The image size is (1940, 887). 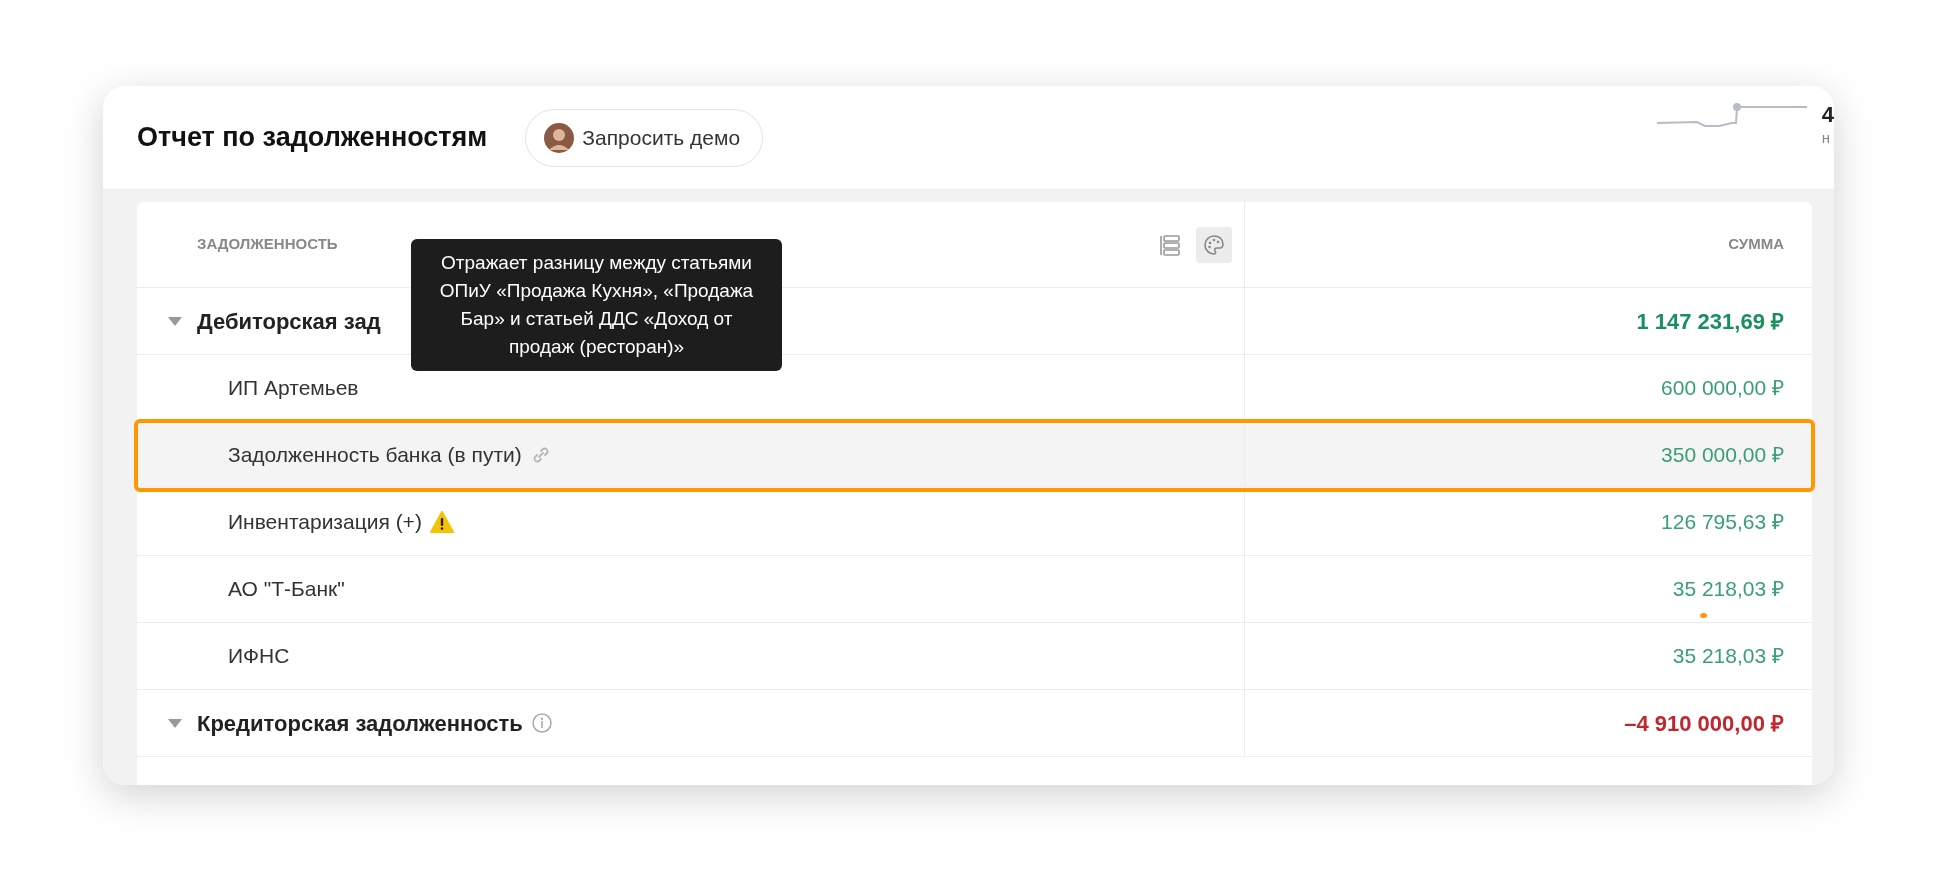 I want to click on table-row: АО "Т-Банк" 35 218,03 ₽, so click(x=974, y=589).